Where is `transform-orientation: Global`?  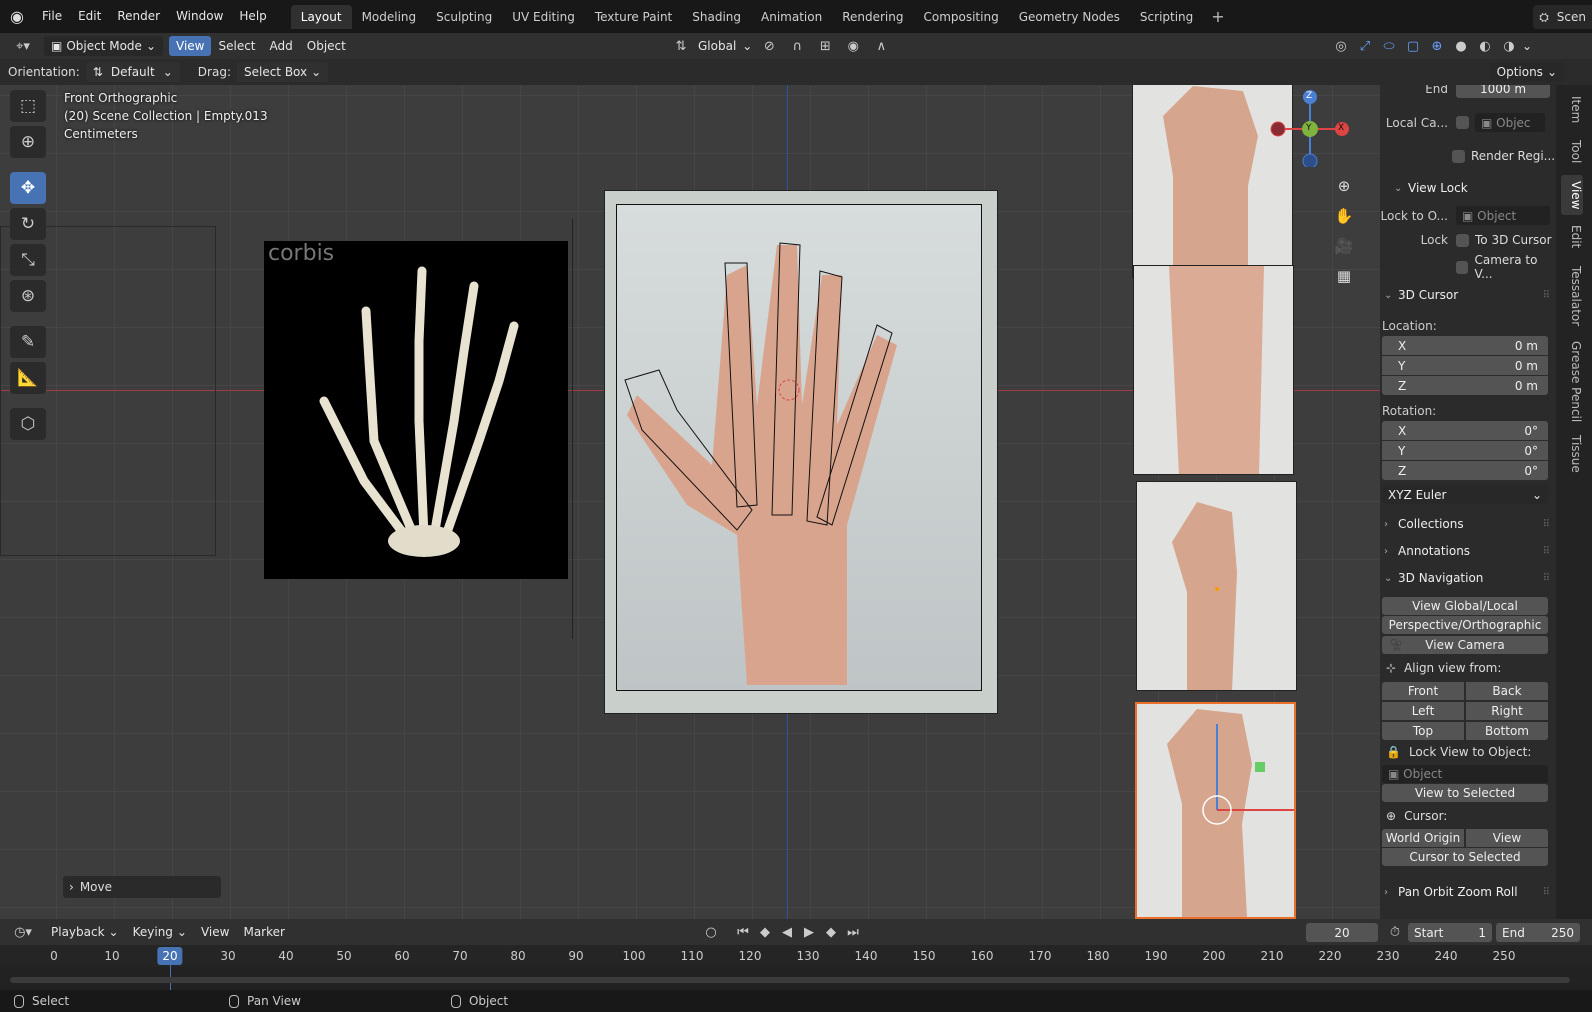 transform-orientation: Global is located at coordinates (717, 46).